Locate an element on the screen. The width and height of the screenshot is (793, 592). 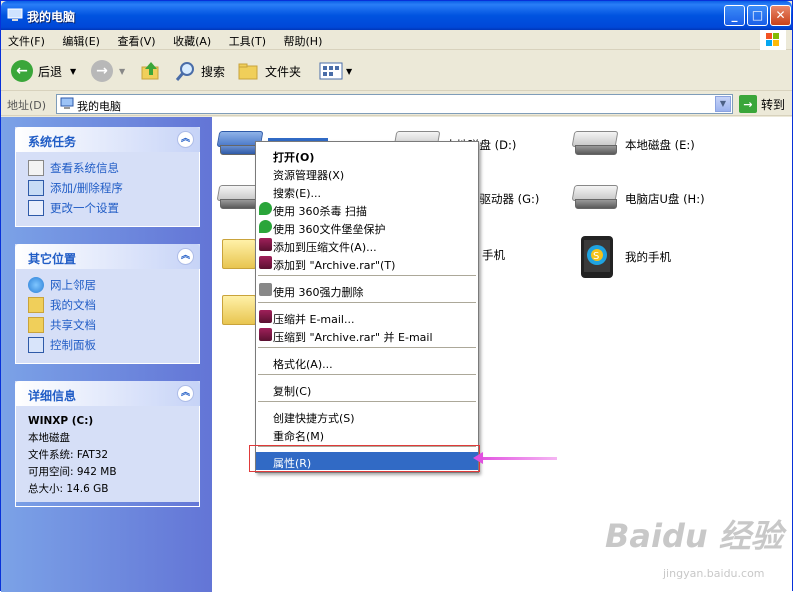
folders-button: 文件夹 is located at coordinates (269, 71).